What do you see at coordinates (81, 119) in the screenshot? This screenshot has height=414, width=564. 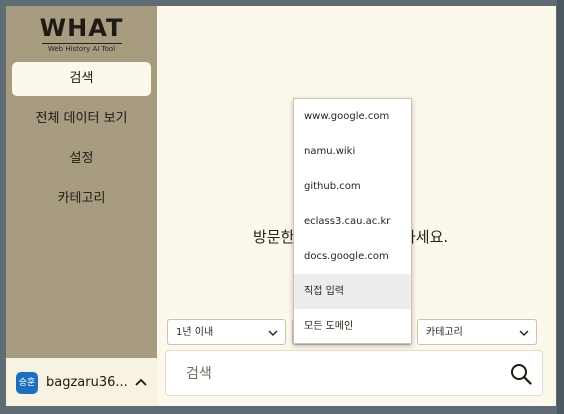 I see `sidebar-item-all-data: 전체 데이터 보기` at bounding box center [81, 119].